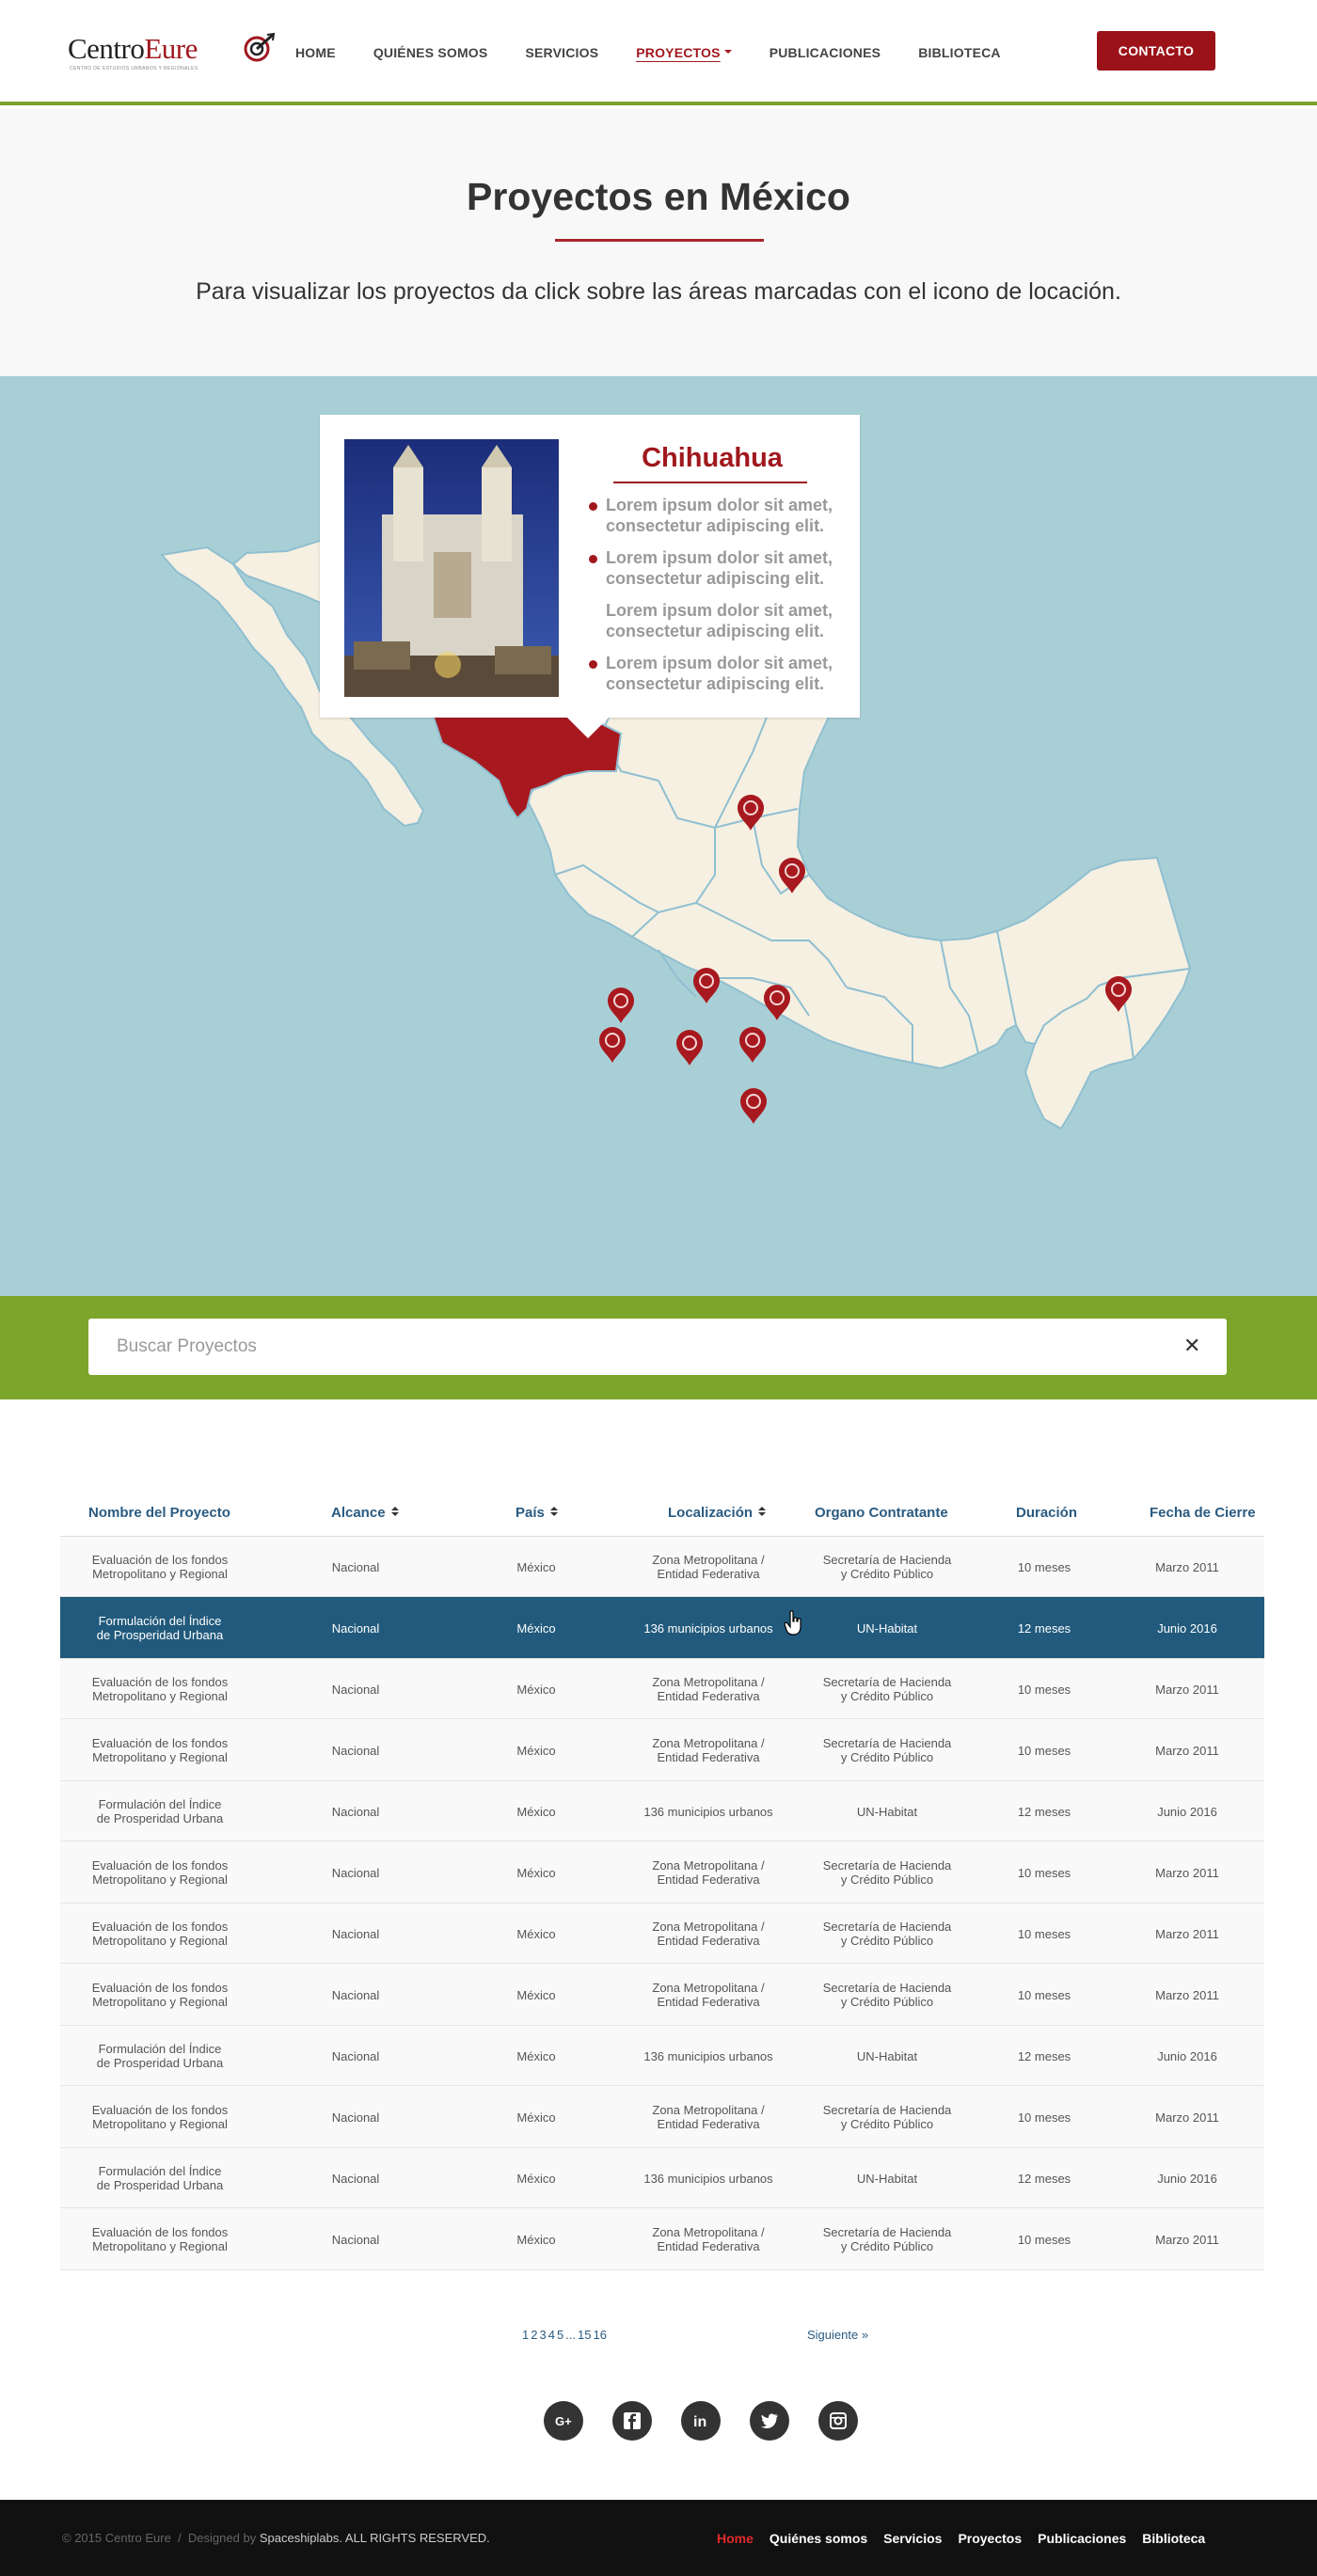 This screenshot has width=1317, height=2576. I want to click on next-page-link: Siguiente », so click(837, 2335).